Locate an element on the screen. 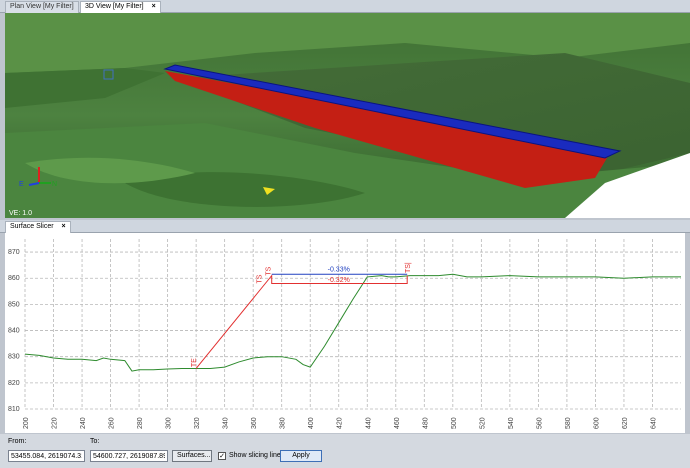 The image size is (690, 468). x-tick-label: 500 is located at coordinates (454, 423).